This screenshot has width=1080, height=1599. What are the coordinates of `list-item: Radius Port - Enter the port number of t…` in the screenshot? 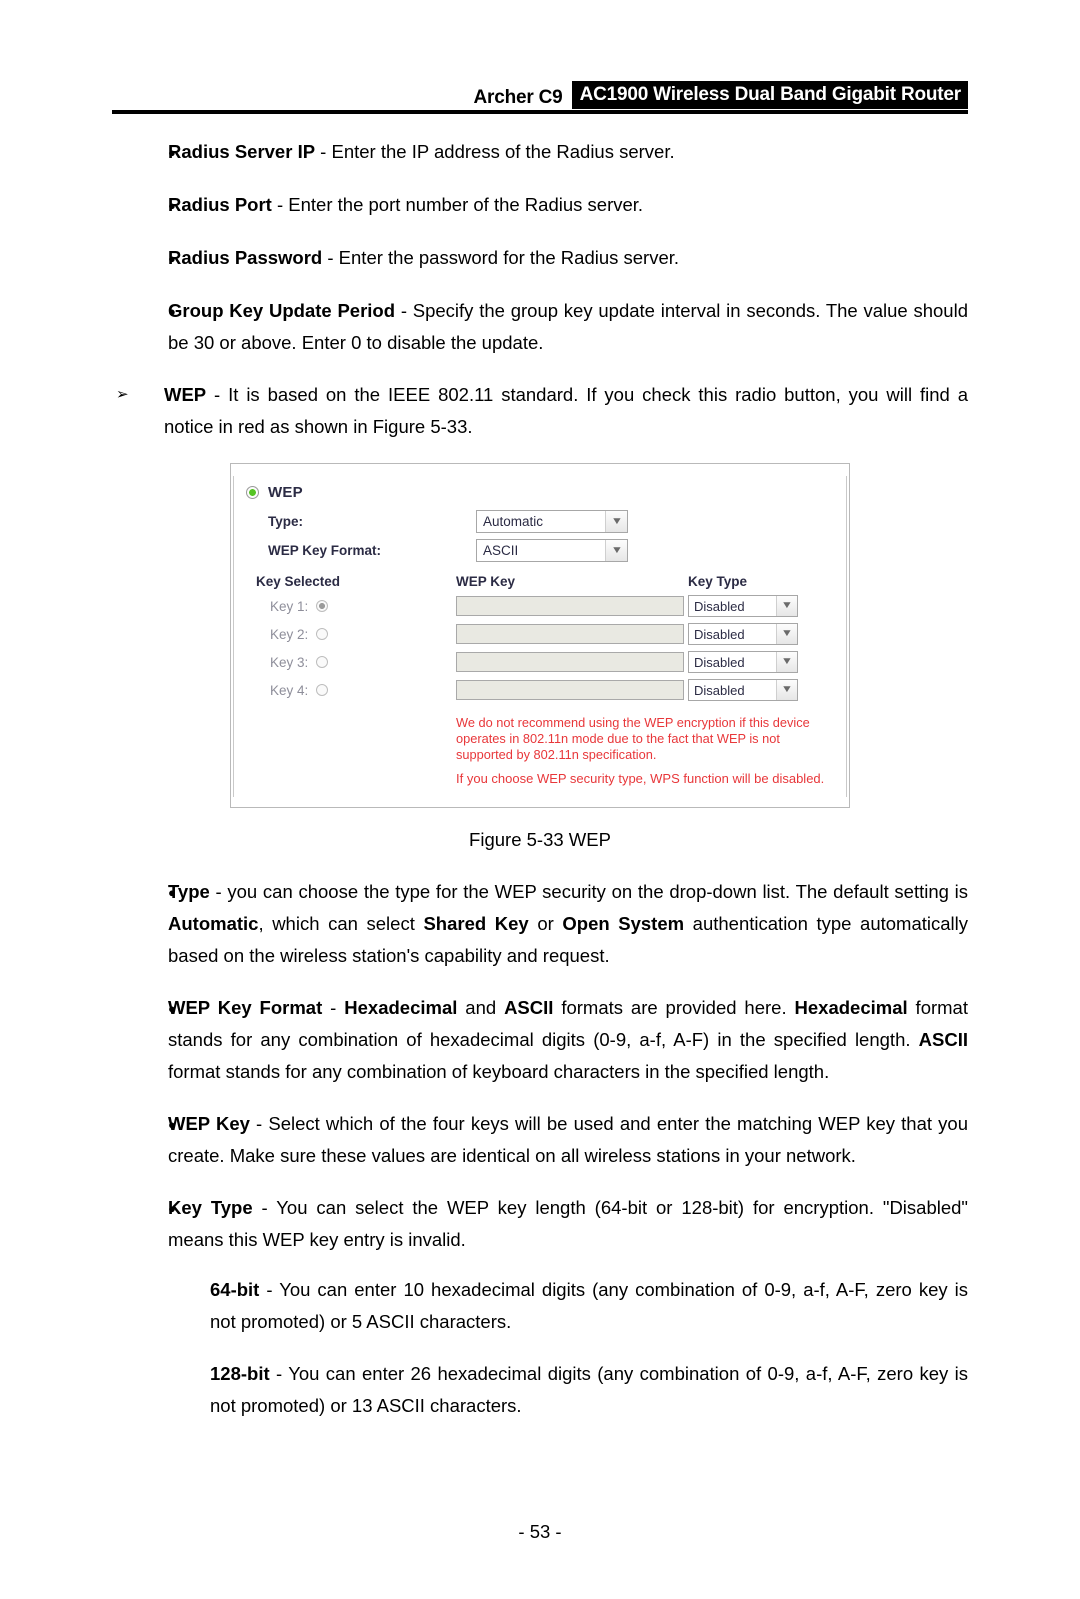 It's located at (540, 205).